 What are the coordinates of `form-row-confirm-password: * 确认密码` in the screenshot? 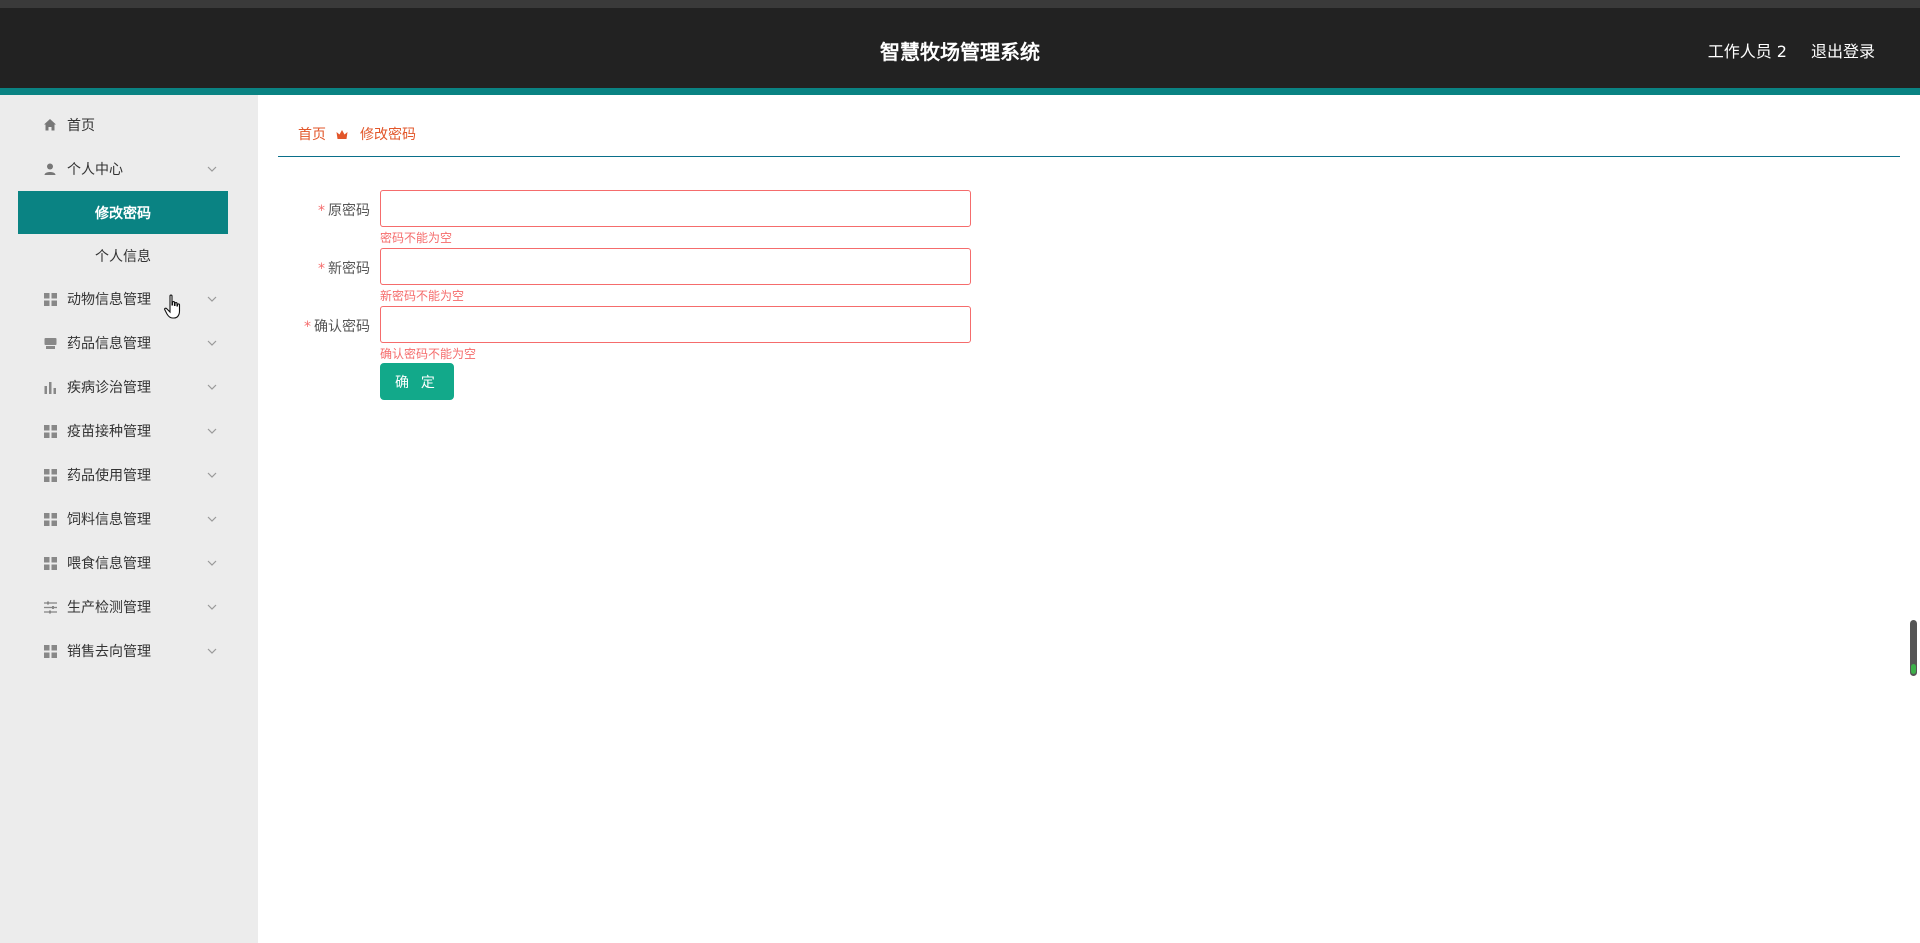 It's located at (650, 325).